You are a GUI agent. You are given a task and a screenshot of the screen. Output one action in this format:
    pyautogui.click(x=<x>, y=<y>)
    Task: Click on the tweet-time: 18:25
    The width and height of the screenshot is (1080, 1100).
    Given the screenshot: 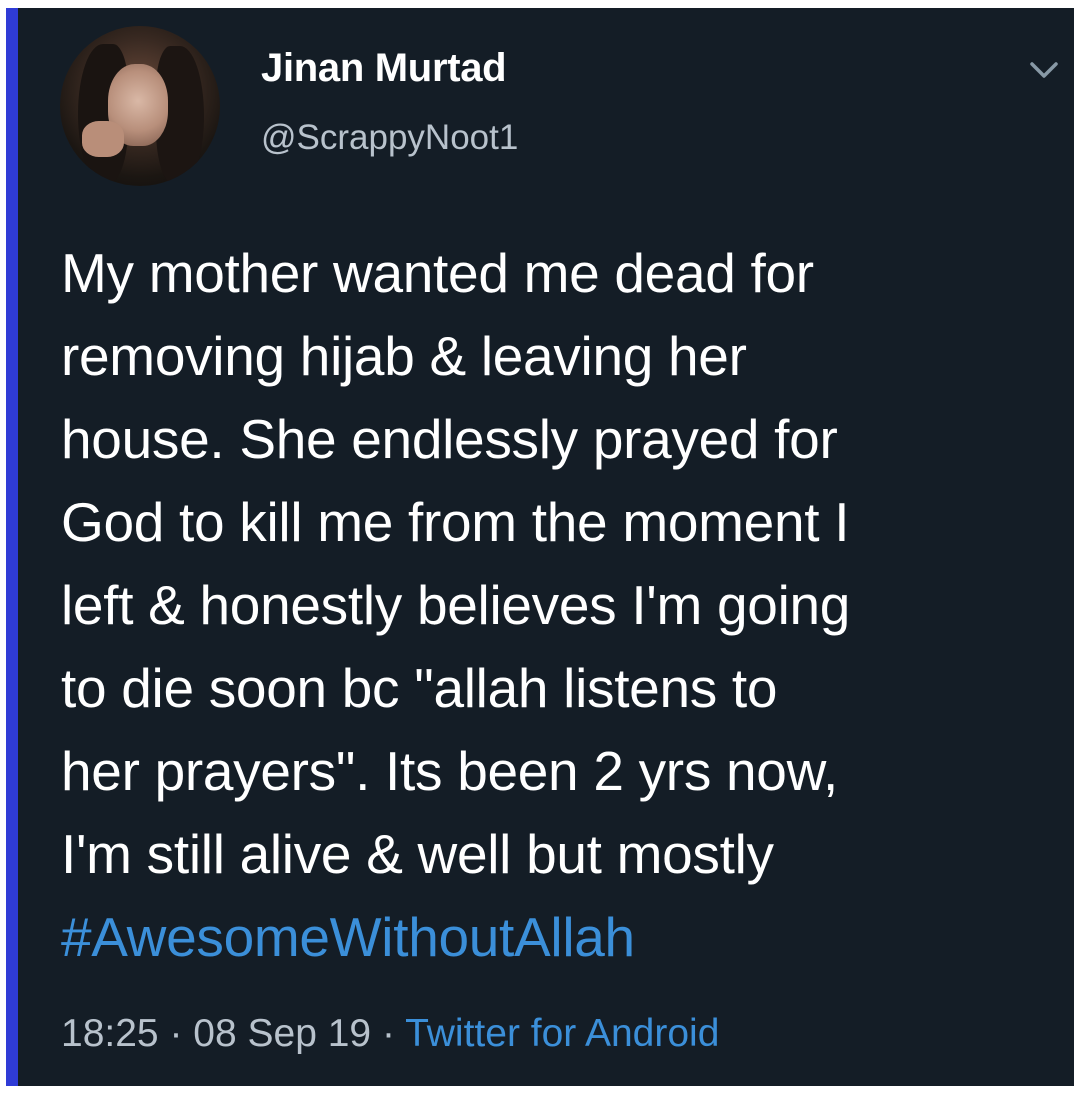 What is the action you would take?
    pyautogui.click(x=110, y=1033)
    